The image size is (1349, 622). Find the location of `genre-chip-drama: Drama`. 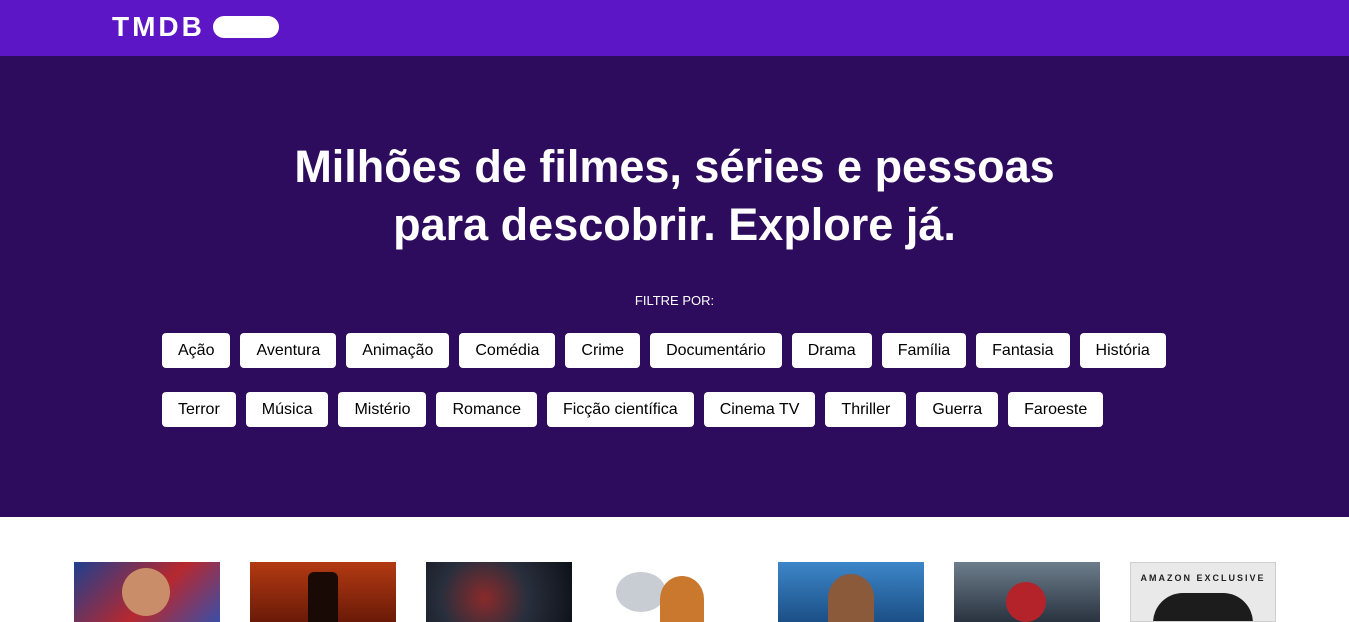

genre-chip-drama: Drama is located at coordinates (831, 350).